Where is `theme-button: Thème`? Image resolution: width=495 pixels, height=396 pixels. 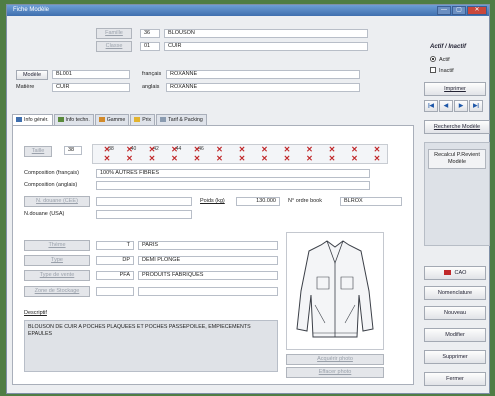
theme-button: Thème is located at coordinates (57, 245).